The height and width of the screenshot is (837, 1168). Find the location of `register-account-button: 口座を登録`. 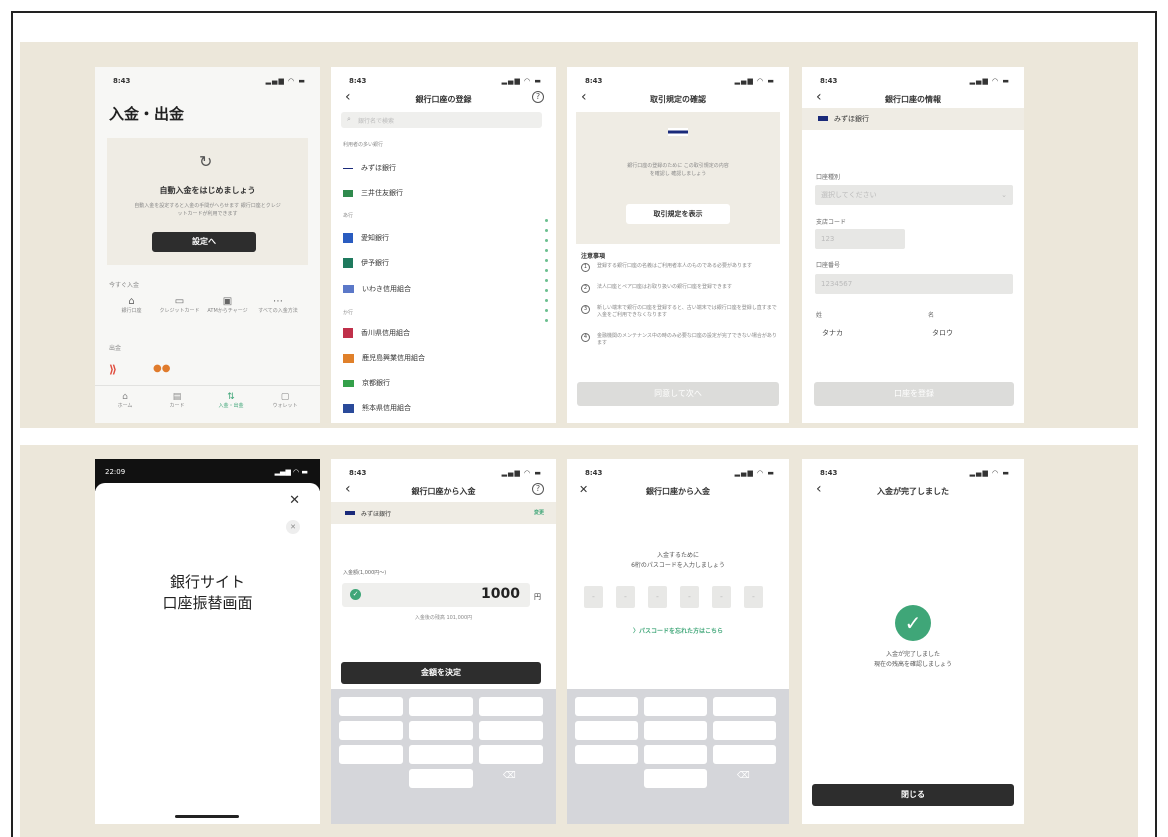

register-account-button: 口座を登録 is located at coordinates (914, 394).